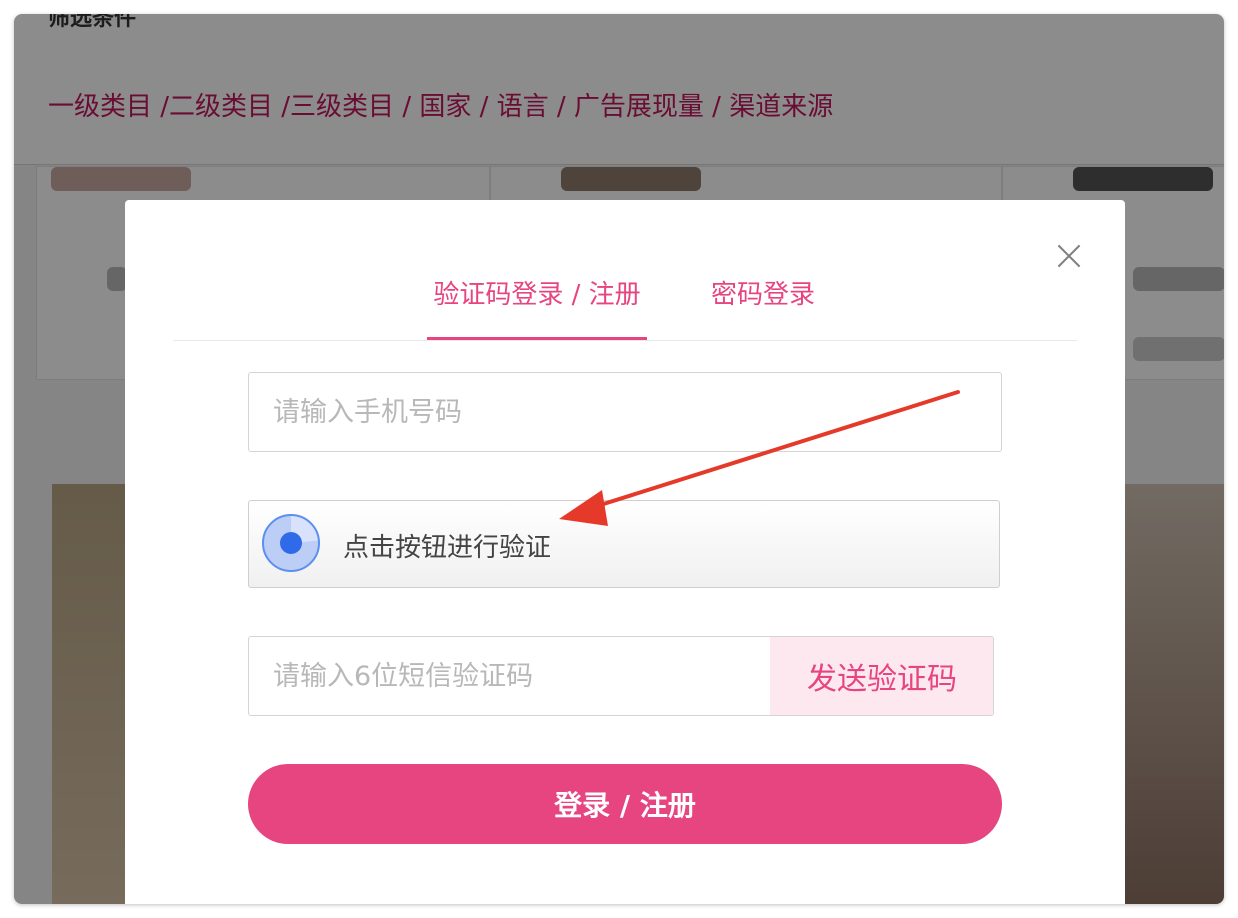 Image resolution: width=1238 pixels, height=918 pixels. What do you see at coordinates (625, 804) in the screenshot?
I see `login-register-button: 登录 / 注册` at bounding box center [625, 804].